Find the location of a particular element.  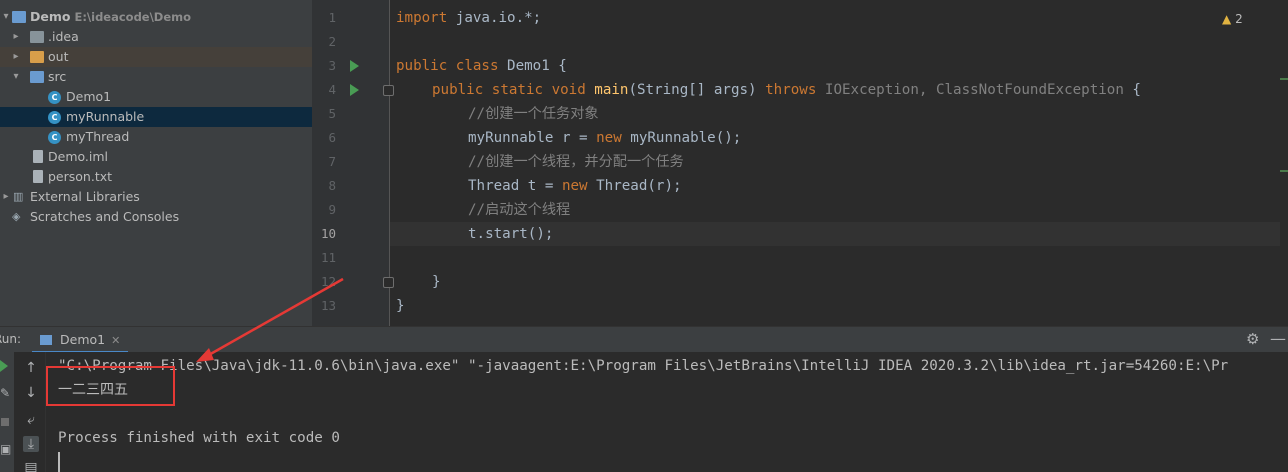

tree-item-label: person.txt is located at coordinates (80, 176).